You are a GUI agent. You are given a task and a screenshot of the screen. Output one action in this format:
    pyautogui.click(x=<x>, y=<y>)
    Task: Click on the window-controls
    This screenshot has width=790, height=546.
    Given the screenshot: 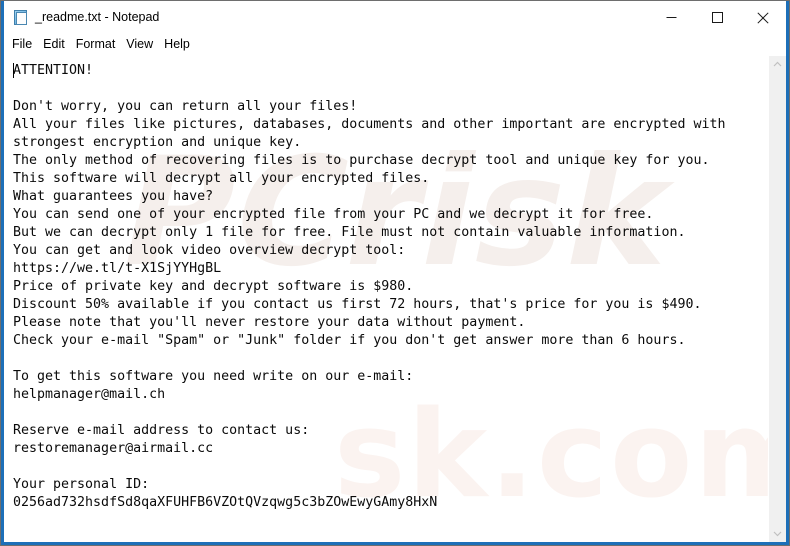 What is the action you would take?
    pyautogui.click(x=717, y=18)
    